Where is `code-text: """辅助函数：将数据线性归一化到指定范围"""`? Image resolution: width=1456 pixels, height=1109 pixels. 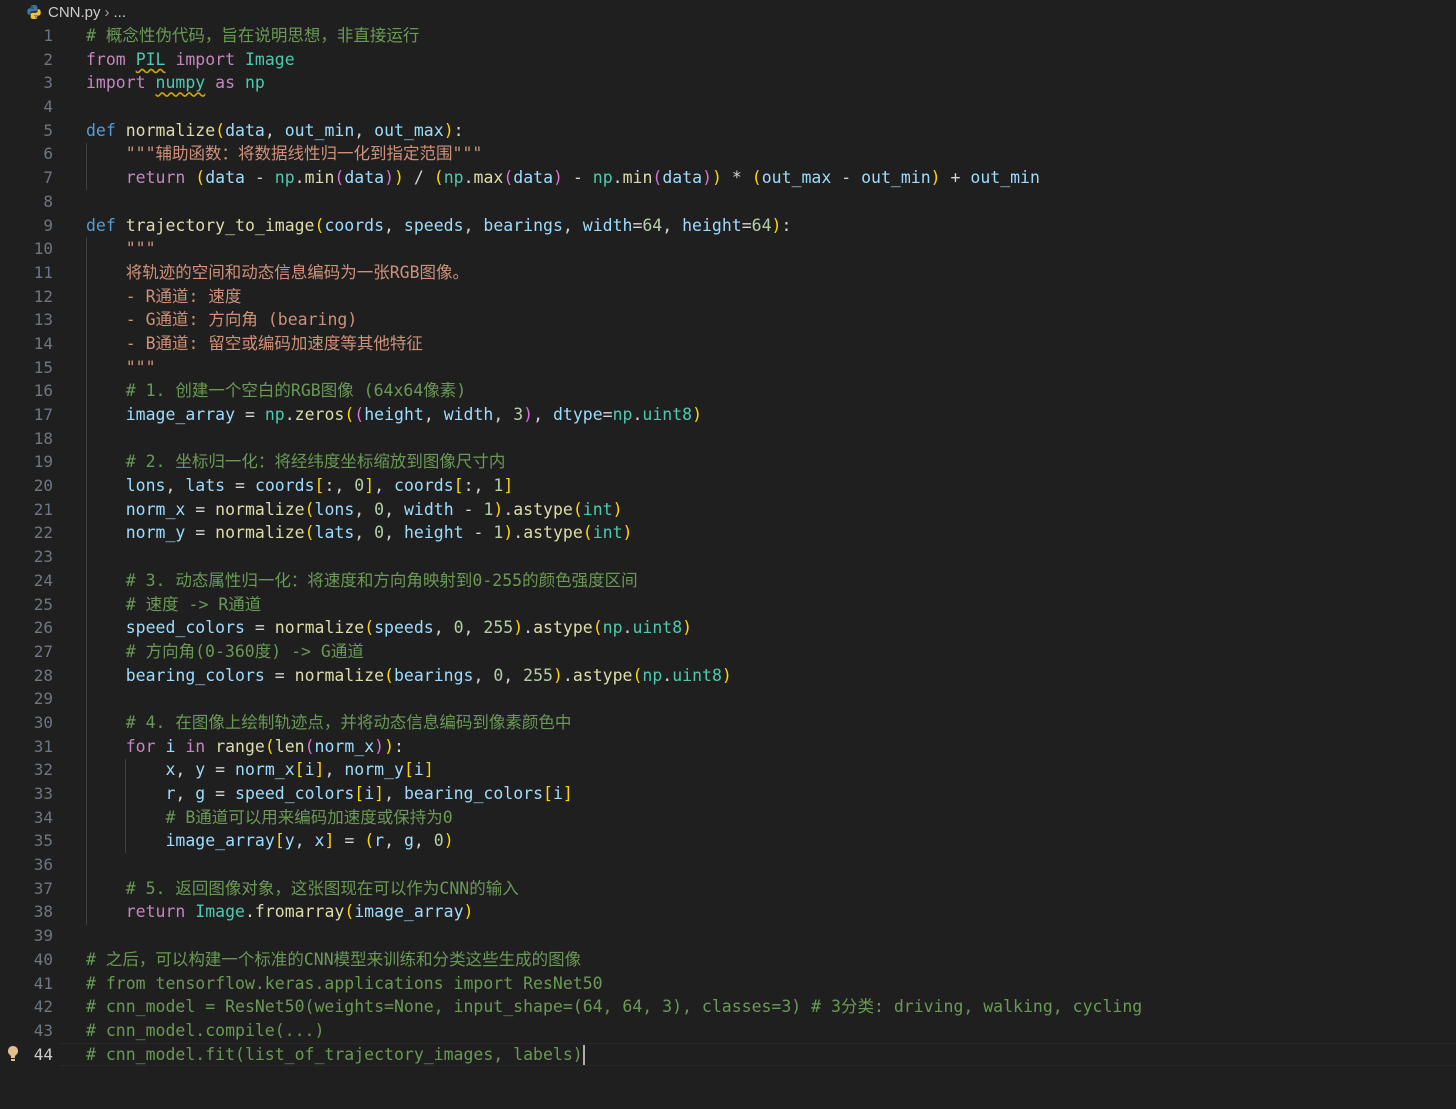
code-text: """辅助函数：将数据线性归一化到指定范围""" is located at coordinates (284, 154).